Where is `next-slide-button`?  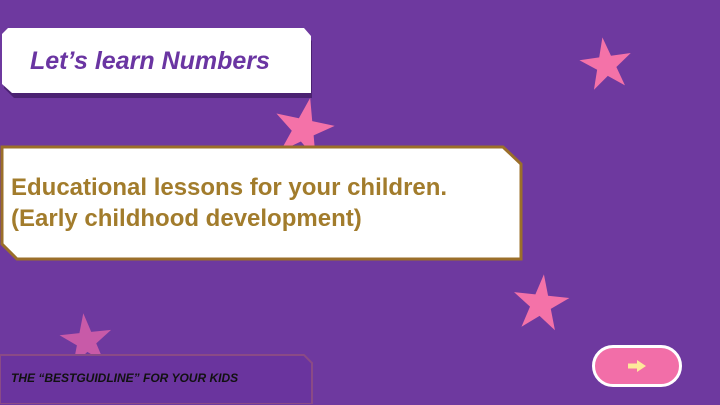
next-slide-button is located at coordinates (637, 366).